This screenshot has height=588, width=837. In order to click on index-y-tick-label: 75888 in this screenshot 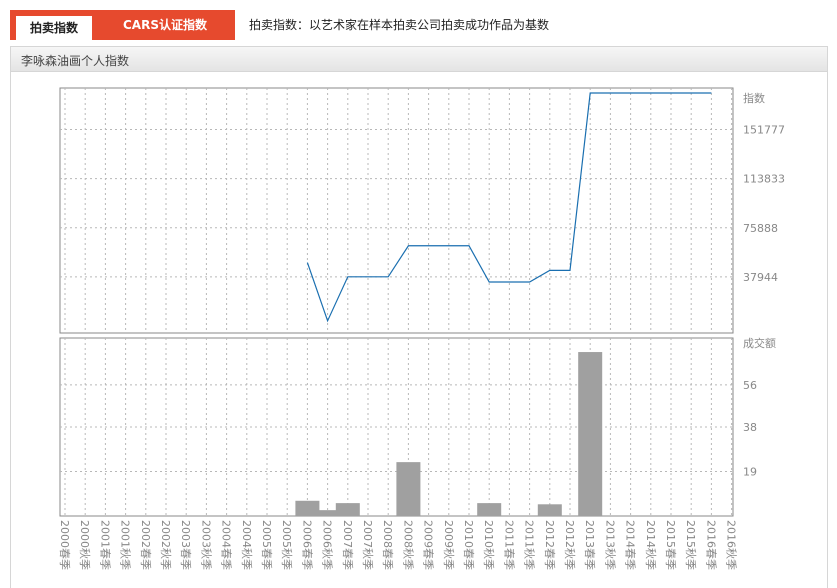, I will do `click(760, 228)`.